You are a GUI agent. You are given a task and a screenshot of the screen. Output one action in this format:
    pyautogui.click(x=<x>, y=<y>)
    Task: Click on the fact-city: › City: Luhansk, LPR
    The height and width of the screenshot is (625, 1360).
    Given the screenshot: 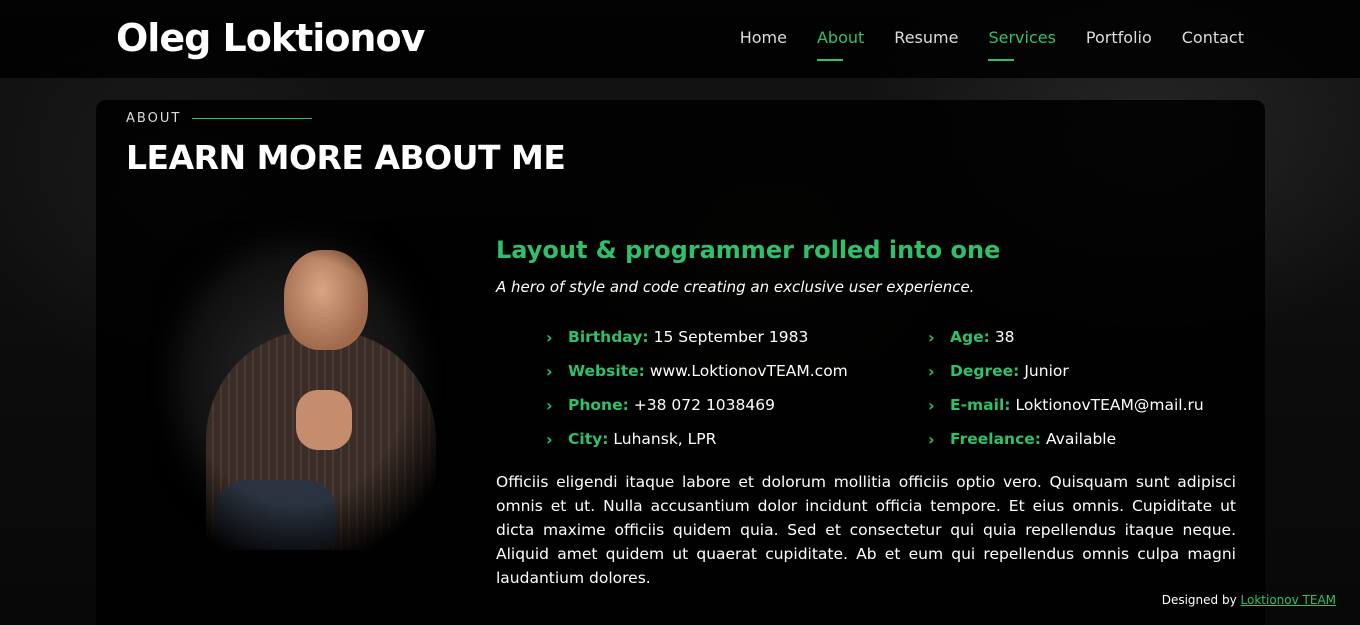 What is the action you would take?
    pyautogui.click(x=716, y=439)
    